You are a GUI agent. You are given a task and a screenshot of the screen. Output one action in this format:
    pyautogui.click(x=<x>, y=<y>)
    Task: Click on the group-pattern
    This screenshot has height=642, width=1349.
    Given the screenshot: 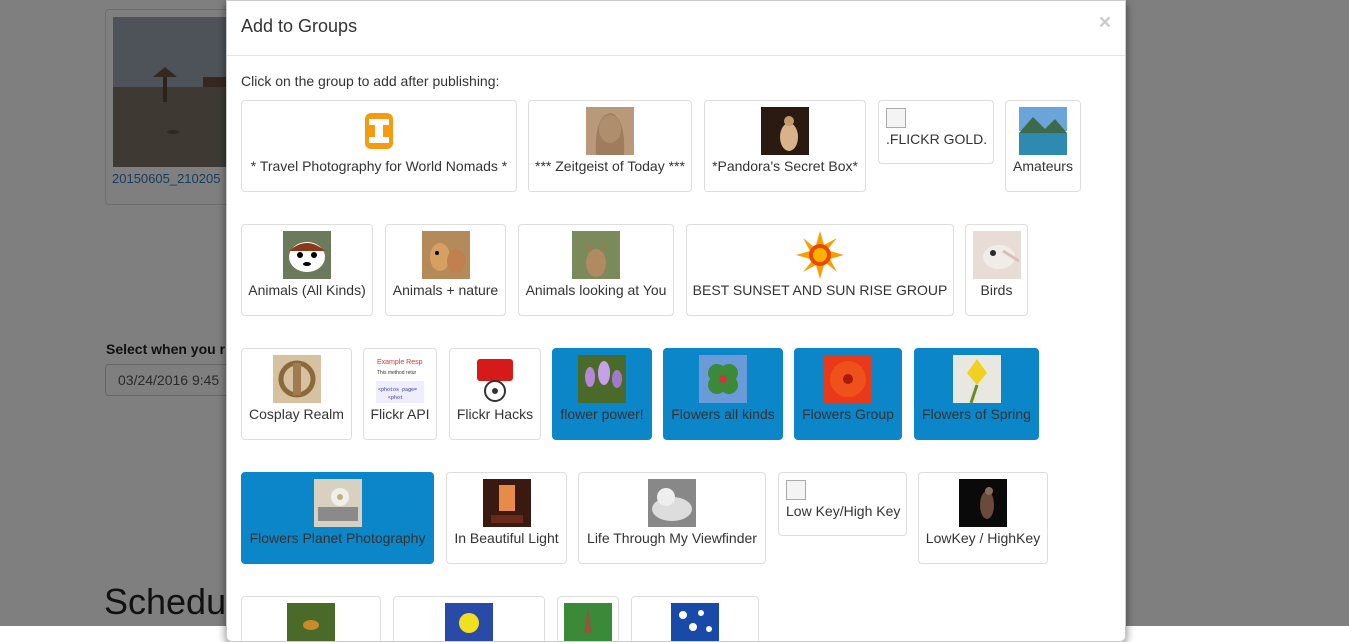 What is the action you would take?
    pyautogui.click(x=695, y=618)
    